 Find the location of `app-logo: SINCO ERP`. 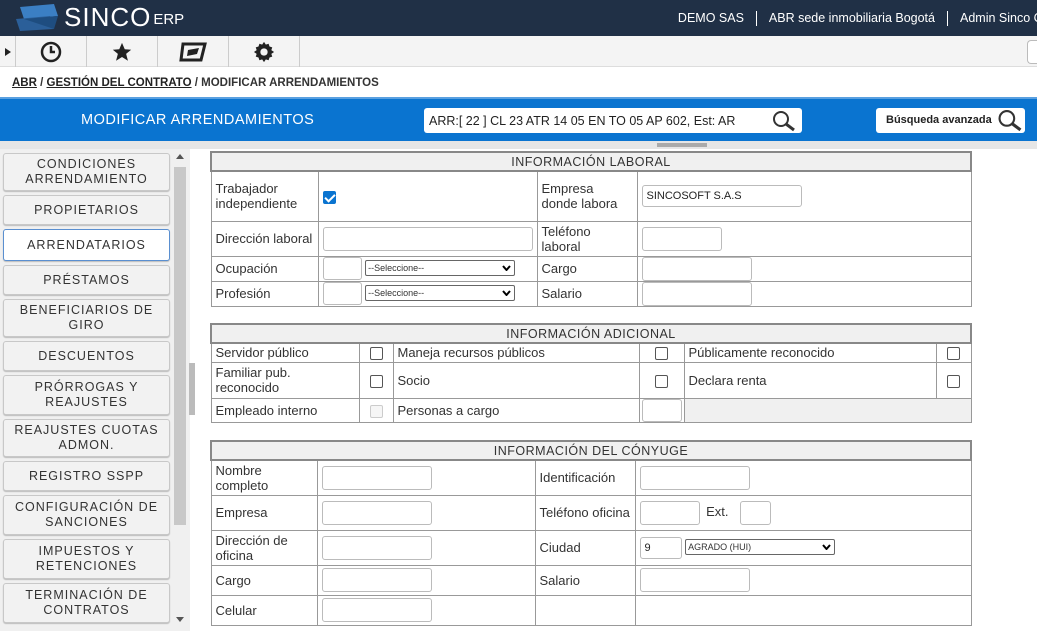

app-logo: SINCO ERP is located at coordinates (99, 17).